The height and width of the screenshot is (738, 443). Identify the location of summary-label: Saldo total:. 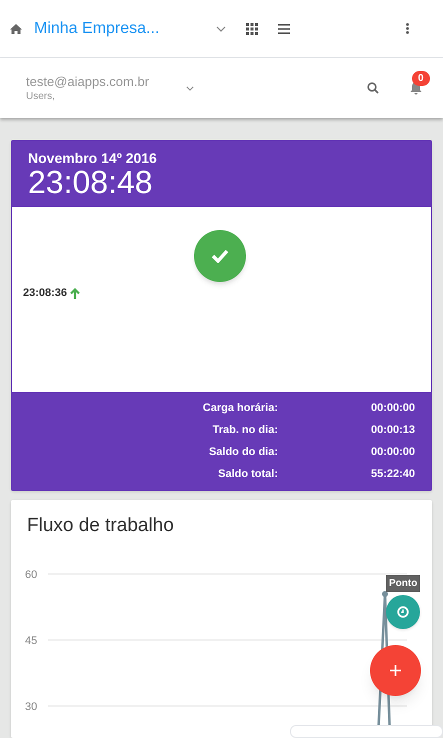
(247, 474).